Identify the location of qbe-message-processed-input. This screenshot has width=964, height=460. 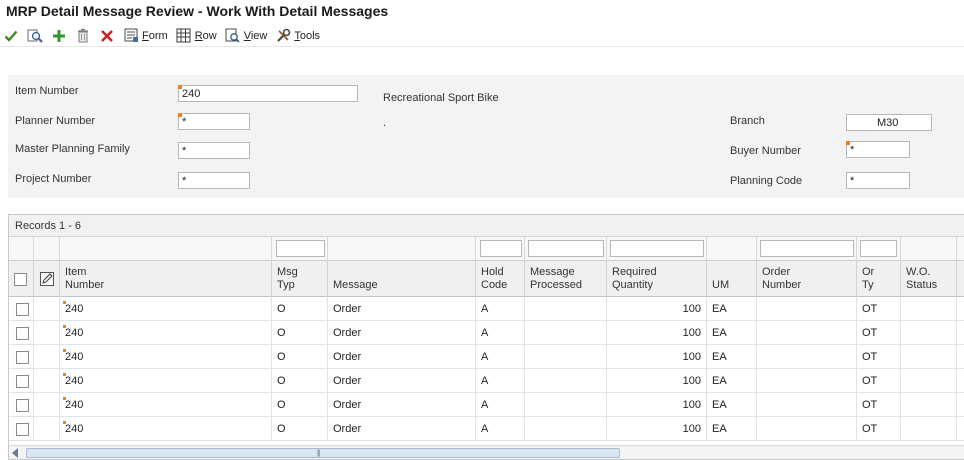
(566, 248).